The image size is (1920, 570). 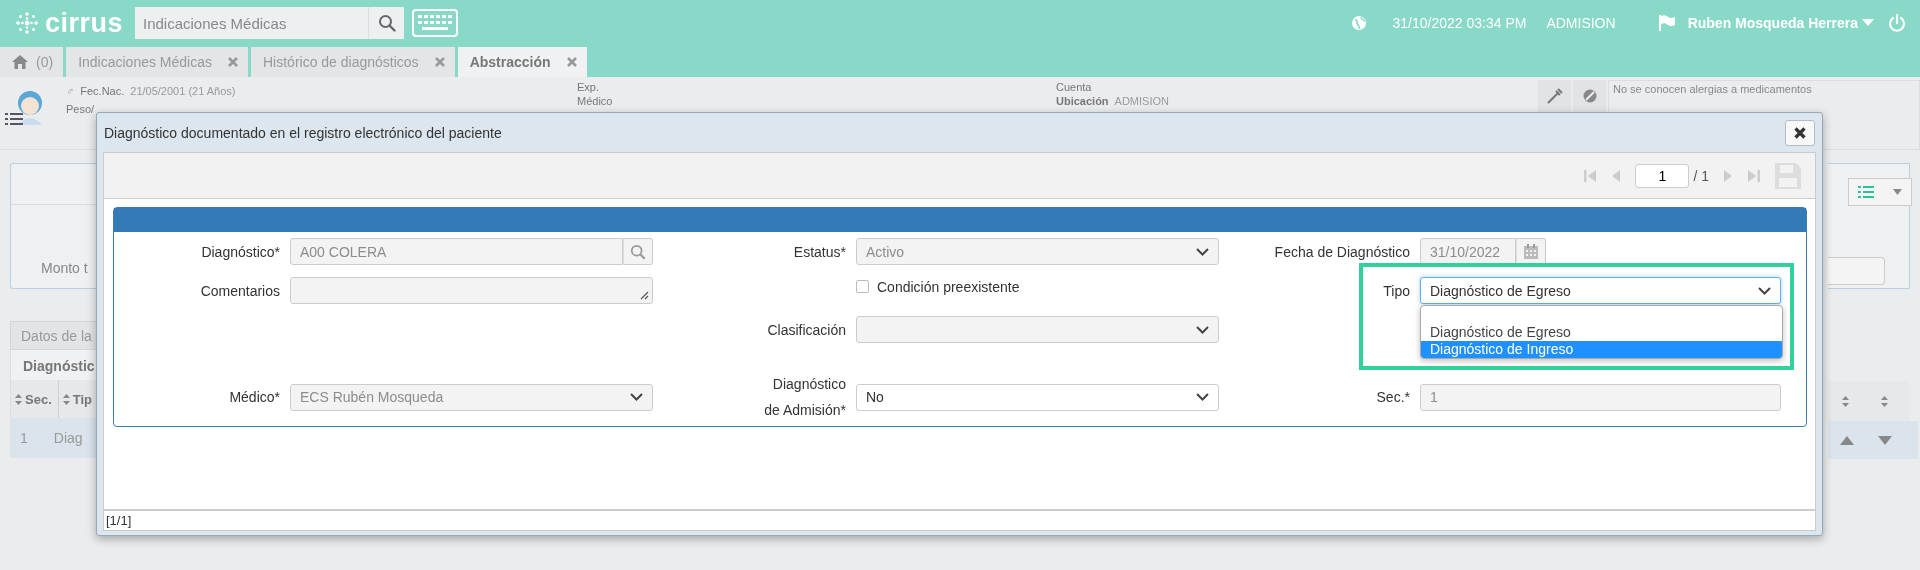 What do you see at coordinates (1856, 271) in the screenshot?
I see `input-field` at bounding box center [1856, 271].